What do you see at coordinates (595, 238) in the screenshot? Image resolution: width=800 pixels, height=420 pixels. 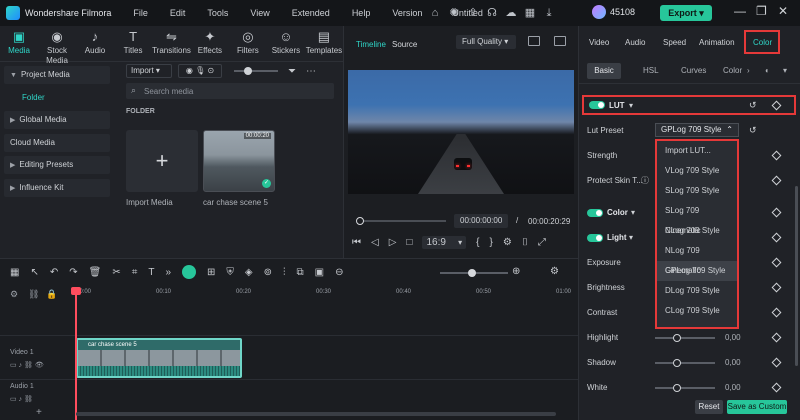 I see `light-toggle` at bounding box center [595, 238].